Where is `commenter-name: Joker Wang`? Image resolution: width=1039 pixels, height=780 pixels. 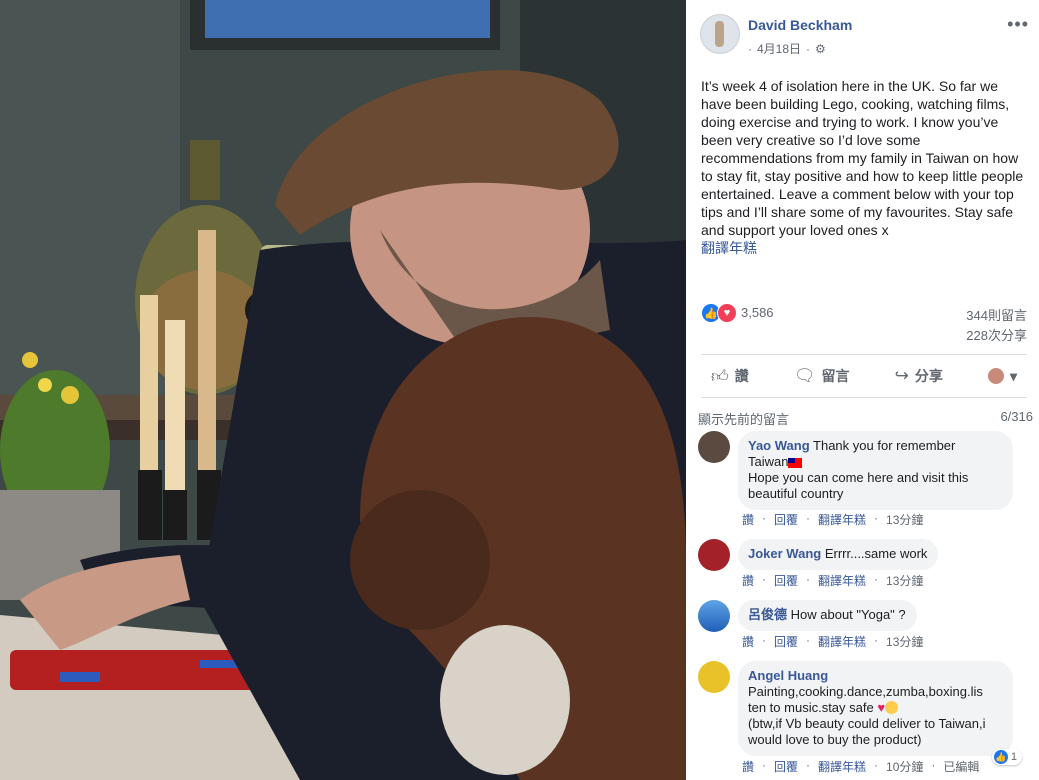
commenter-name: Joker Wang is located at coordinates (784, 553).